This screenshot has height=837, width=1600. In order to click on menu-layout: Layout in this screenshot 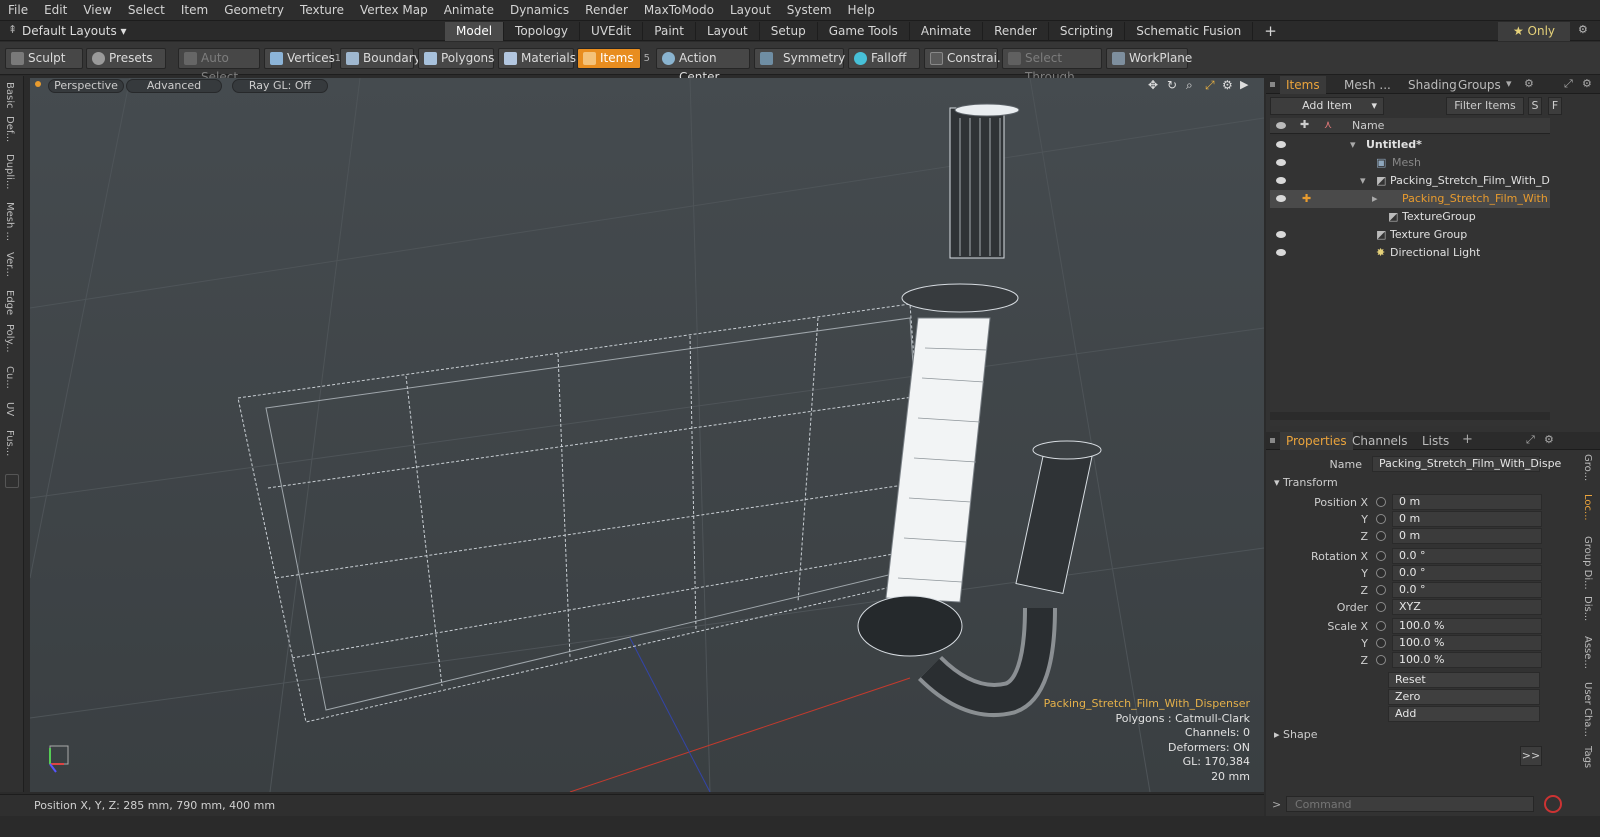, I will do `click(750, 10)`.